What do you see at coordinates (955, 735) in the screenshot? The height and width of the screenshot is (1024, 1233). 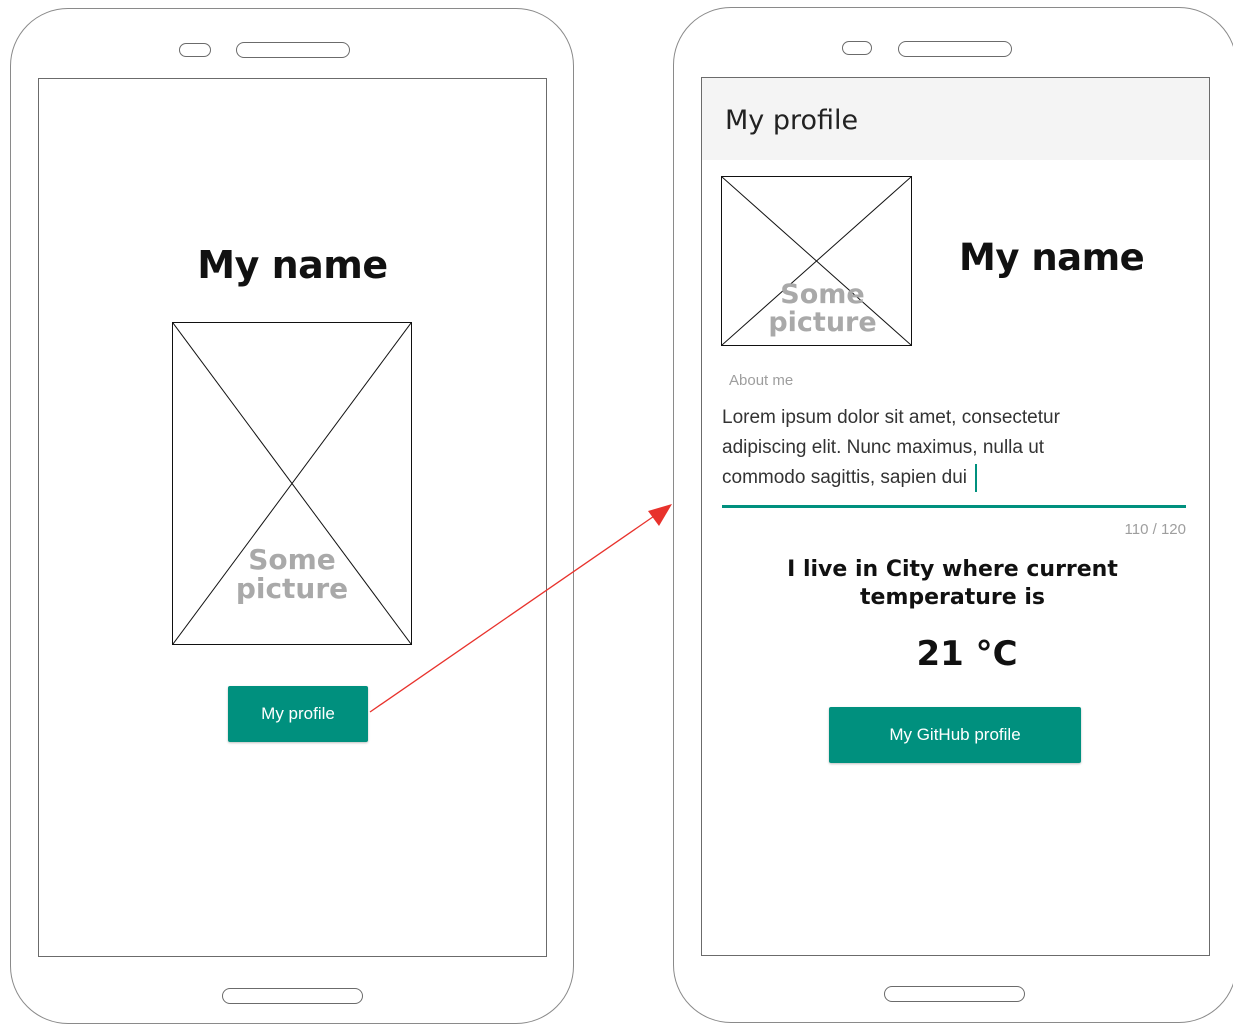 I see `github-profile-button: My GitHub profile` at bounding box center [955, 735].